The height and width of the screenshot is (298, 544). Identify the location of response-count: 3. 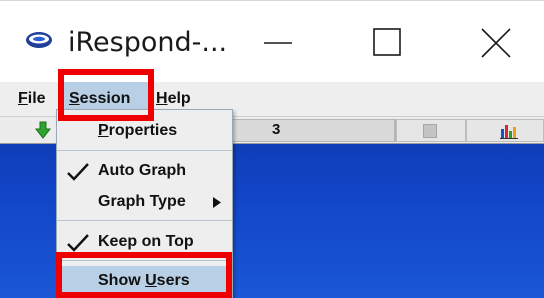
(276, 129).